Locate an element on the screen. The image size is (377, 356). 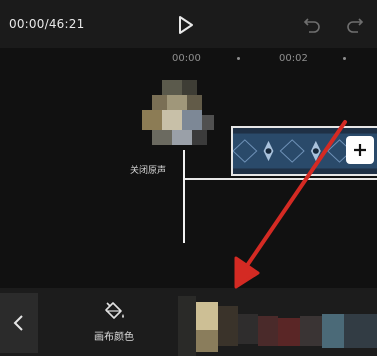
plus-icon is located at coordinates (360, 150).